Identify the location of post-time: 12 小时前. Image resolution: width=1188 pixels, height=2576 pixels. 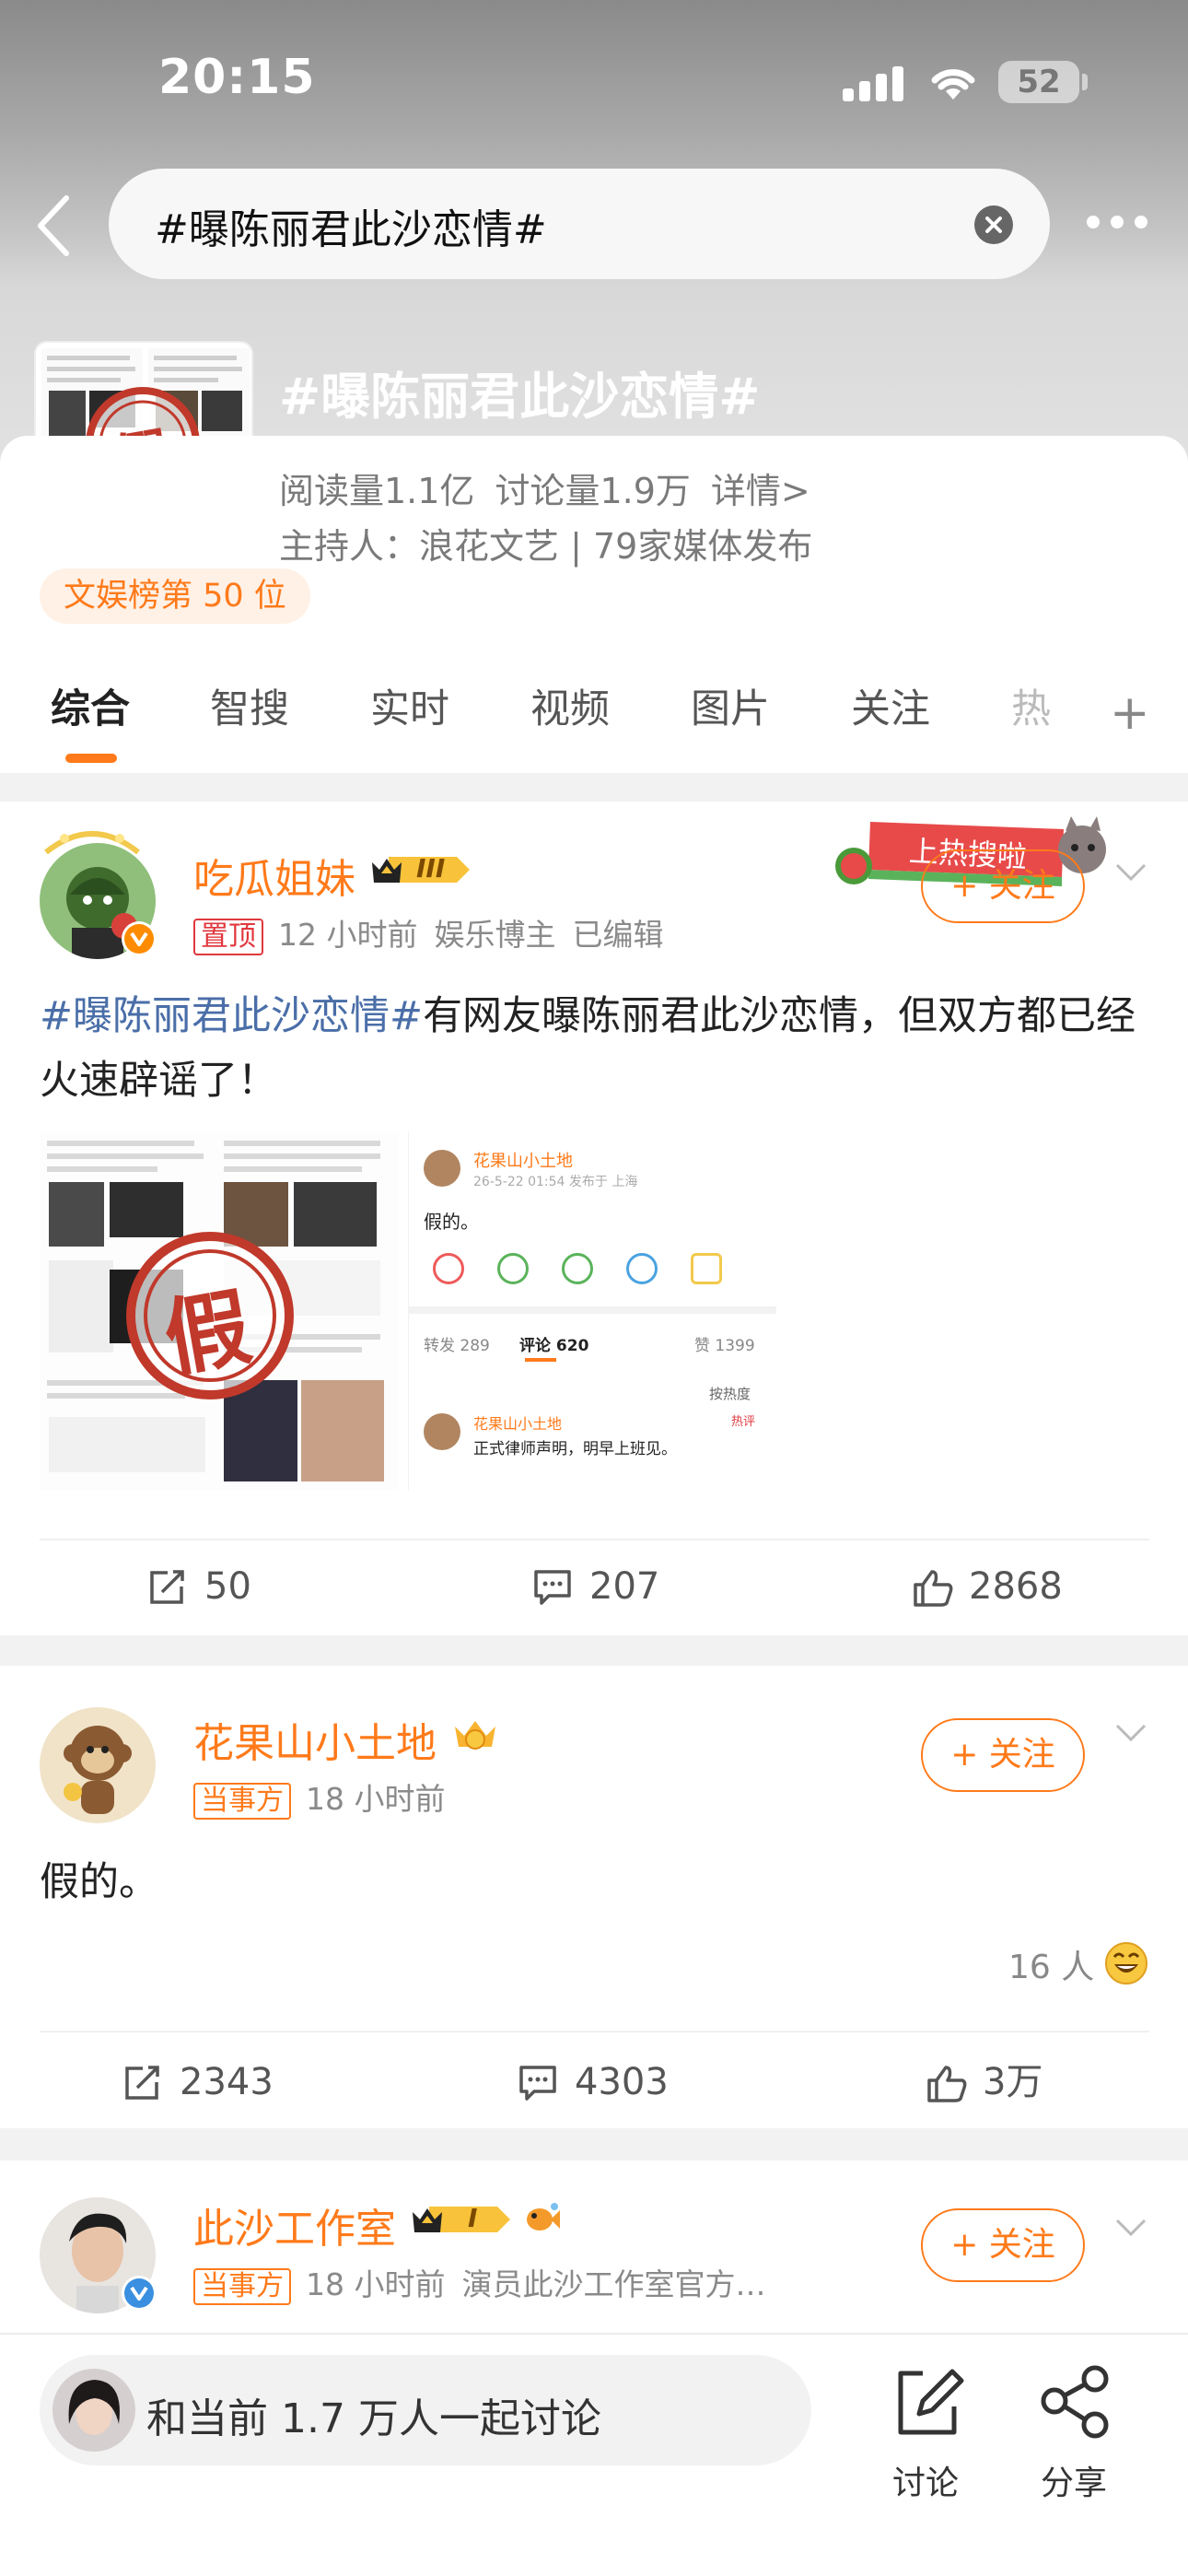
(348, 935).